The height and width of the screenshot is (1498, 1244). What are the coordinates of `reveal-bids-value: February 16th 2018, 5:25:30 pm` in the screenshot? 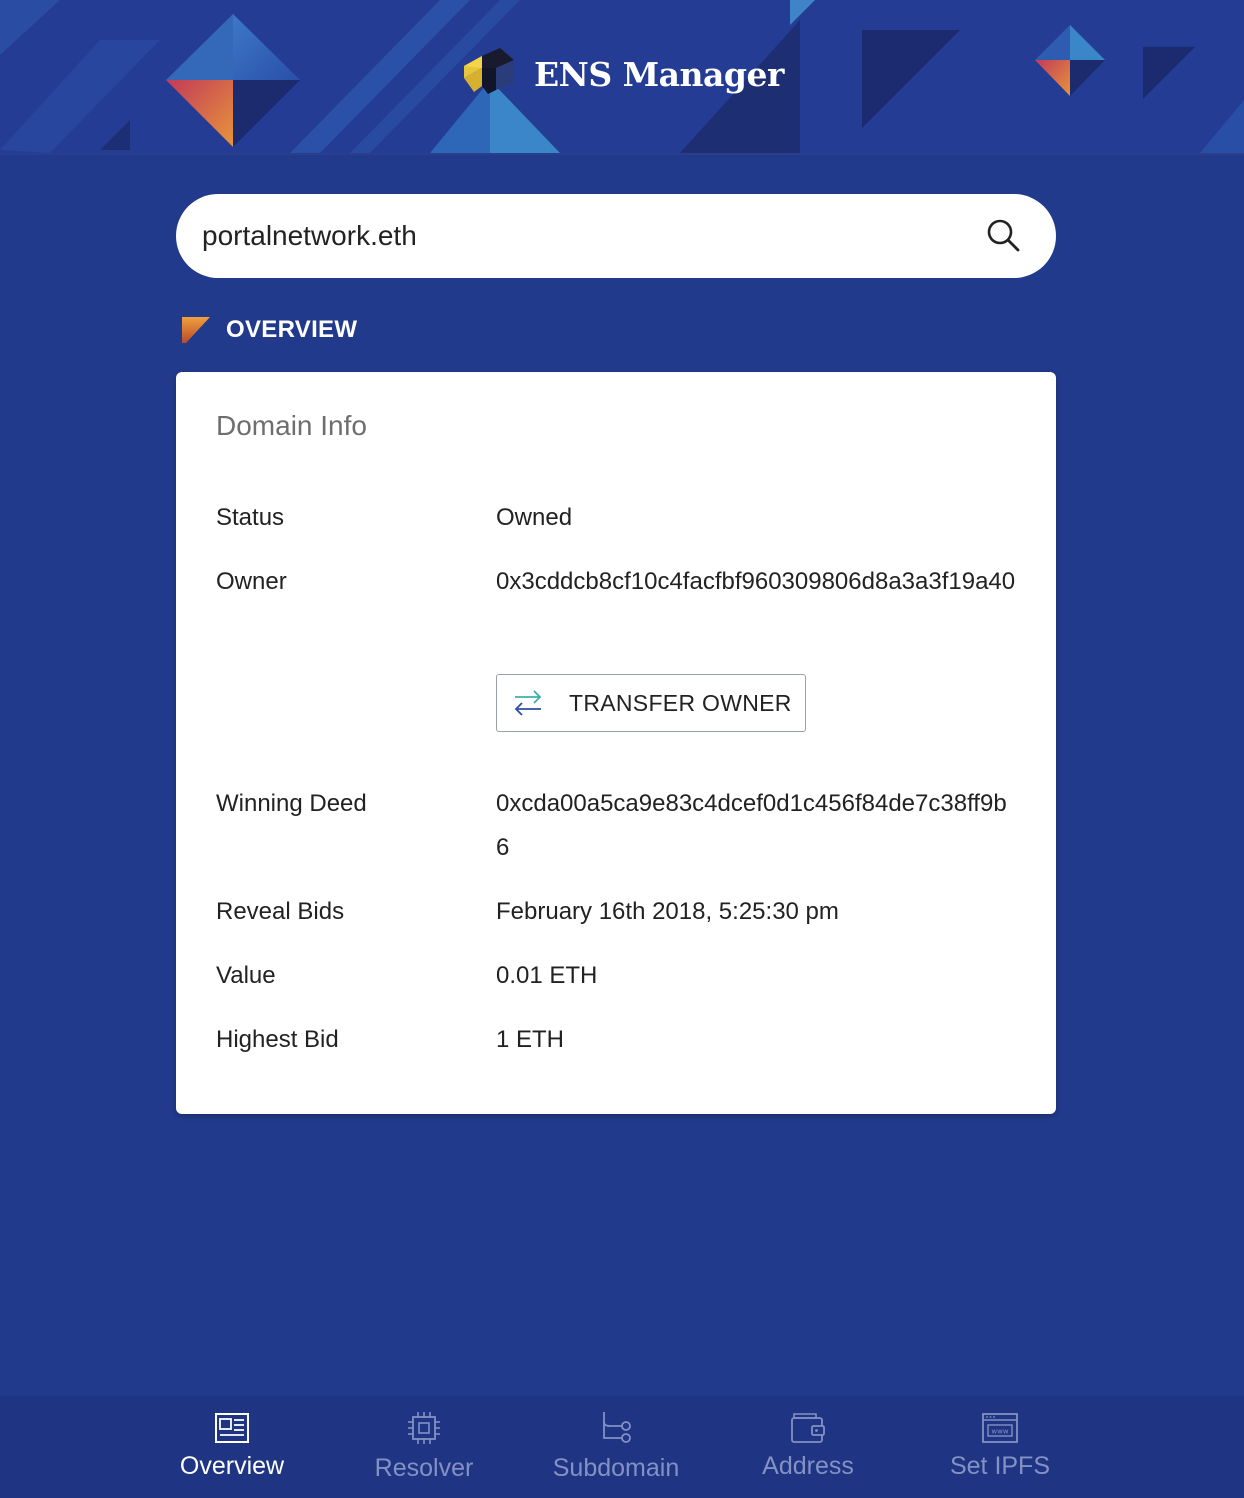 It's located at (667, 911).